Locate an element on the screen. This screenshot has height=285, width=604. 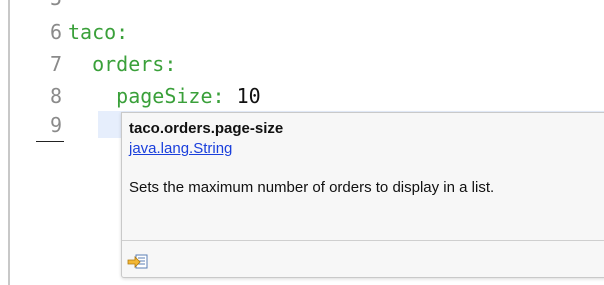
editor-left-border is located at coordinates (9, 142).